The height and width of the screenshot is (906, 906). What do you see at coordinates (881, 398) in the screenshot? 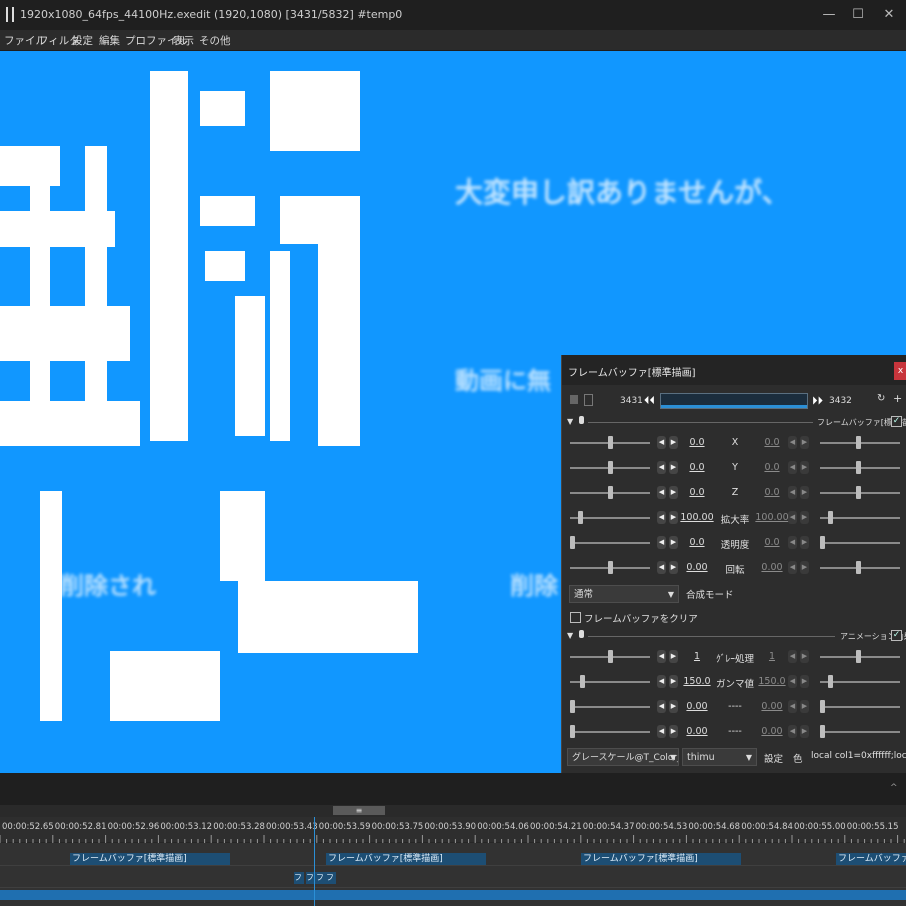
I see `refresh-icon: ↻` at bounding box center [881, 398].